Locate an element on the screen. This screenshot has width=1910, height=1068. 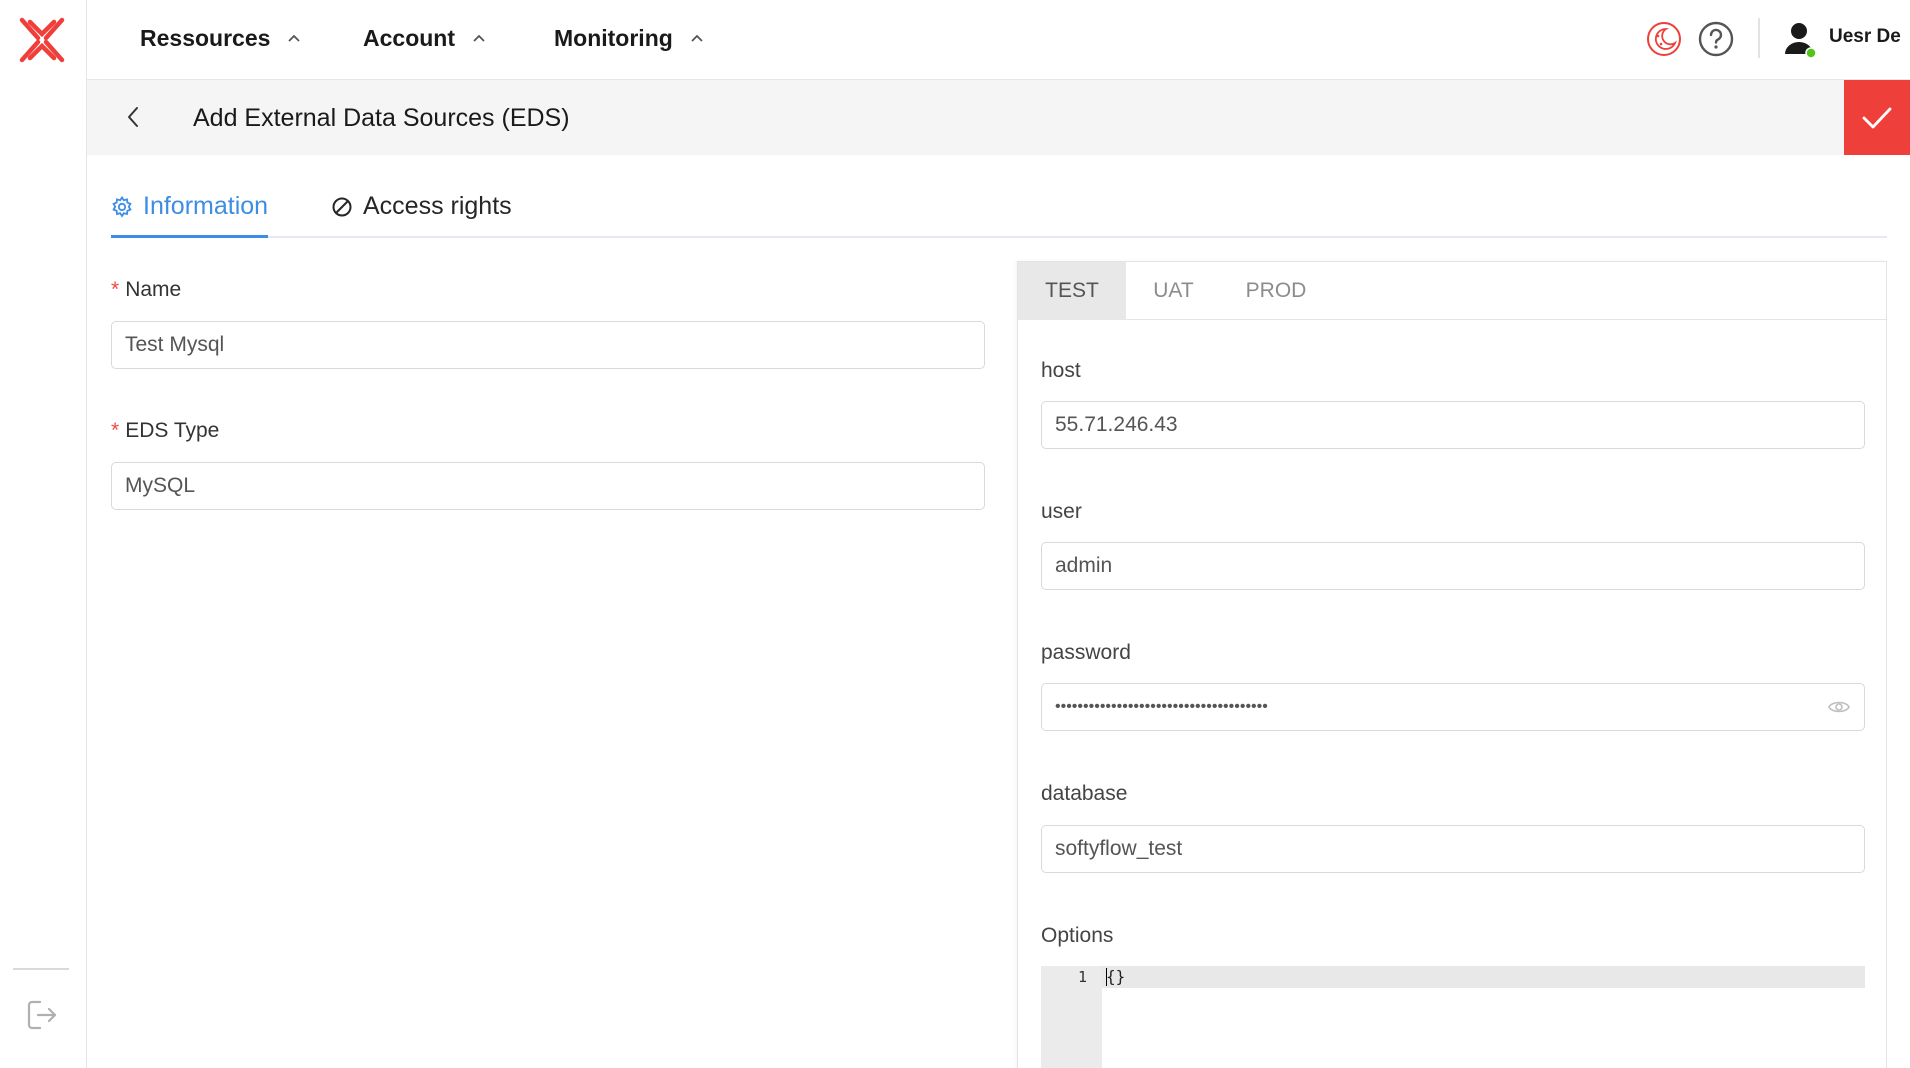
name-input: Test Mysql is located at coordinates (548, 345).